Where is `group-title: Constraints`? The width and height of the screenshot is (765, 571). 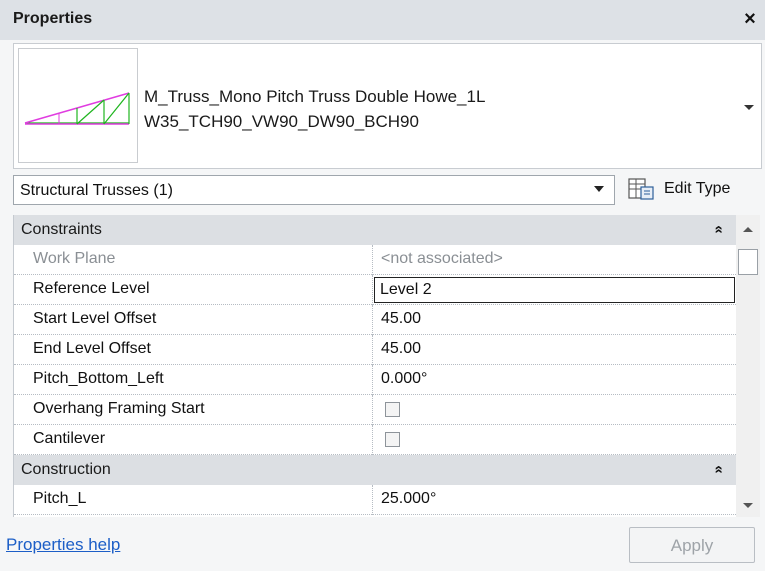
group-title: Constraints is located at coordinates (61, 229).